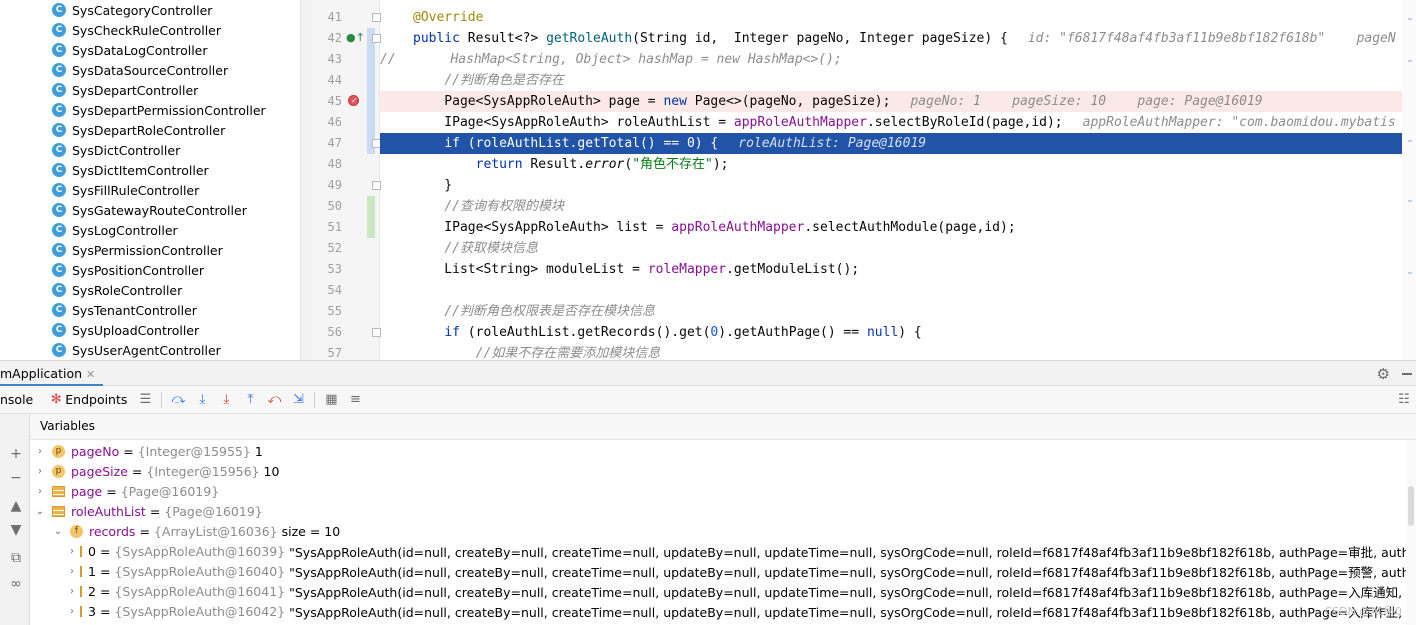 Image resolution: width=1416 pixels, height=625 pixels. I want to click on evaluate-expression-icon: ▦, so click(331, 400).